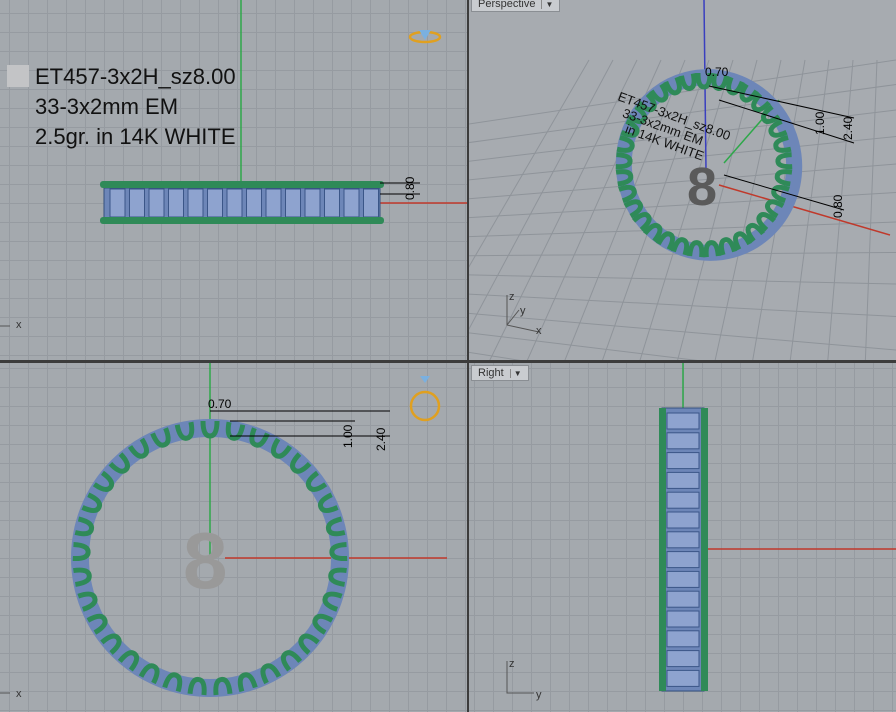 The image size is (896, 712). I want to click on viewport-title-perspective: Perspective ▼, so click(516, 6).